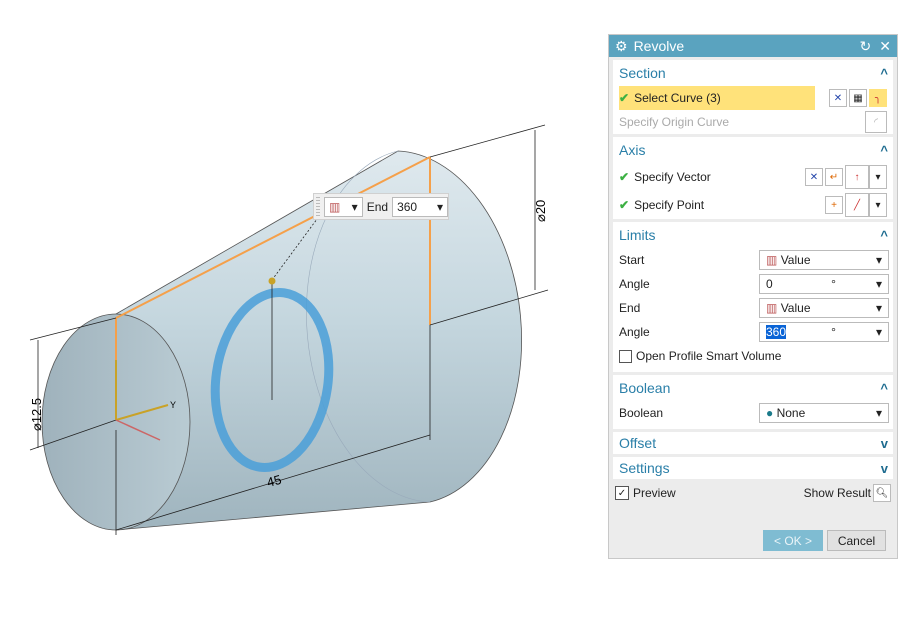 The height and width of the screenshot is (619, 924). I want to click on dimension-large-diameter: ⌀20, so click(540, 211).